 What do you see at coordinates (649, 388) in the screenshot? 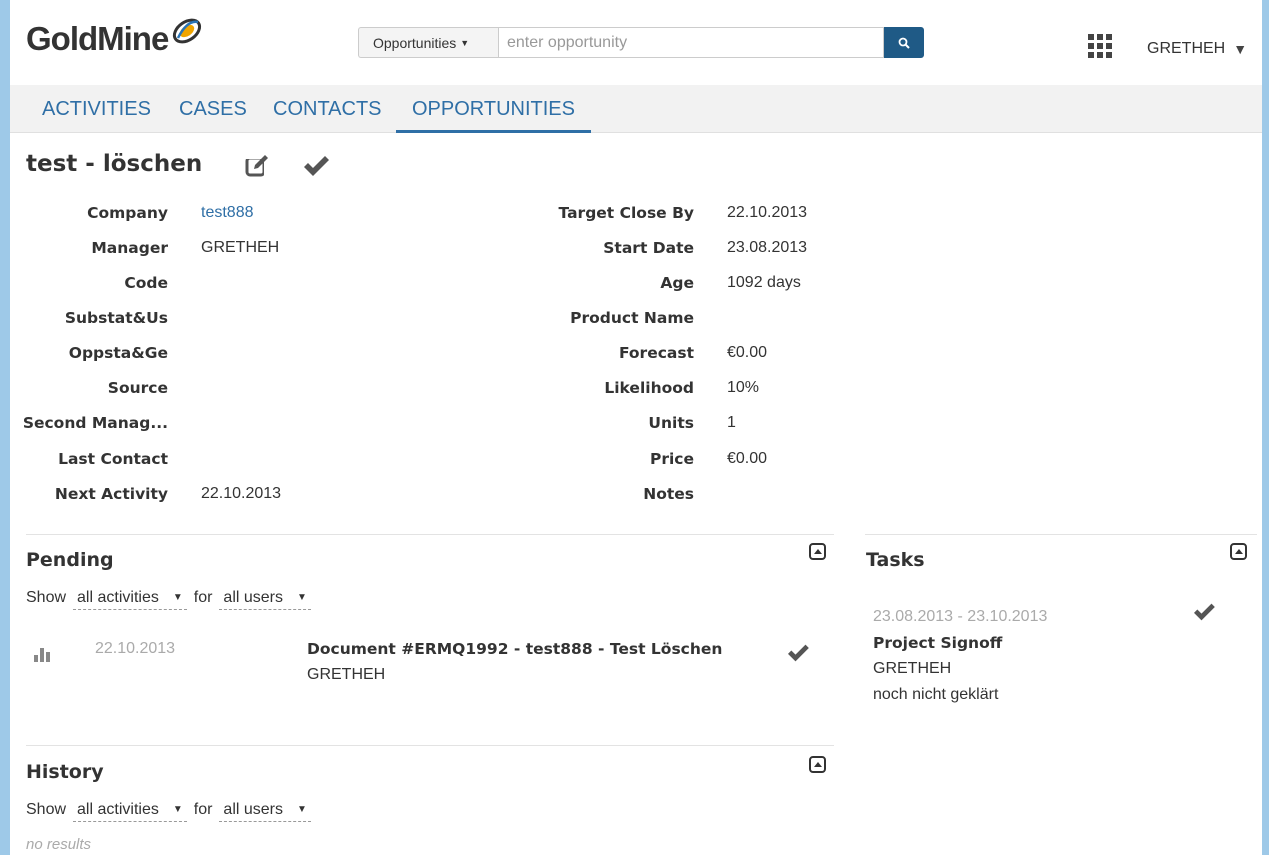
I see `field-label-likelihood: Likelihood` at bounding box center [649, 388].